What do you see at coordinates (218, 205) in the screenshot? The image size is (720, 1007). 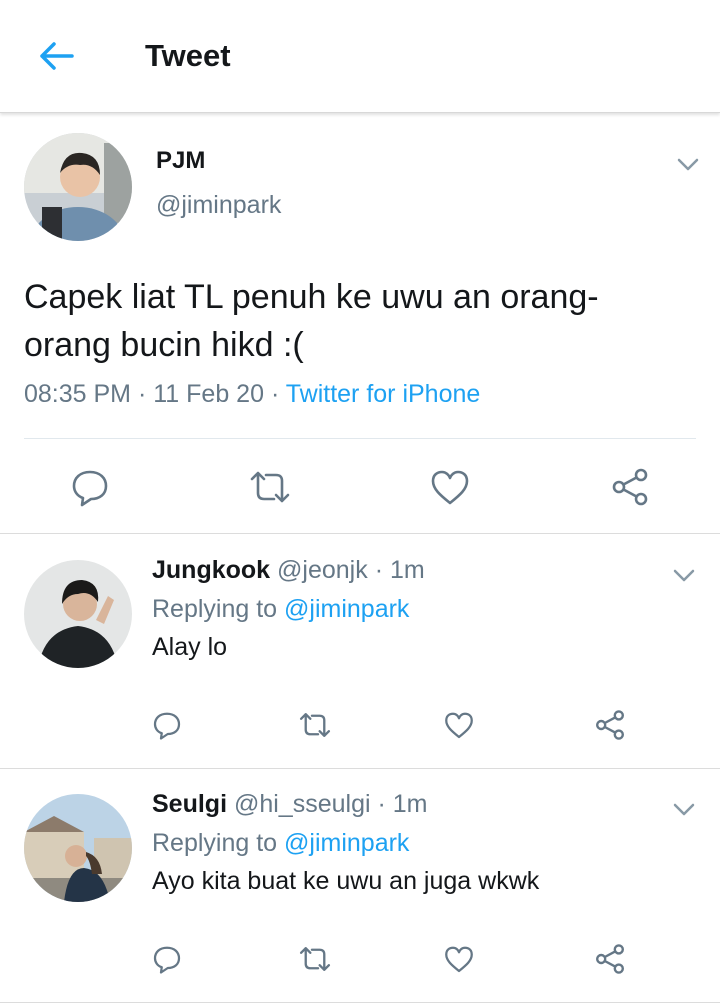 I see `author-handle: @jiminpark` at bounding box center [218, 205].